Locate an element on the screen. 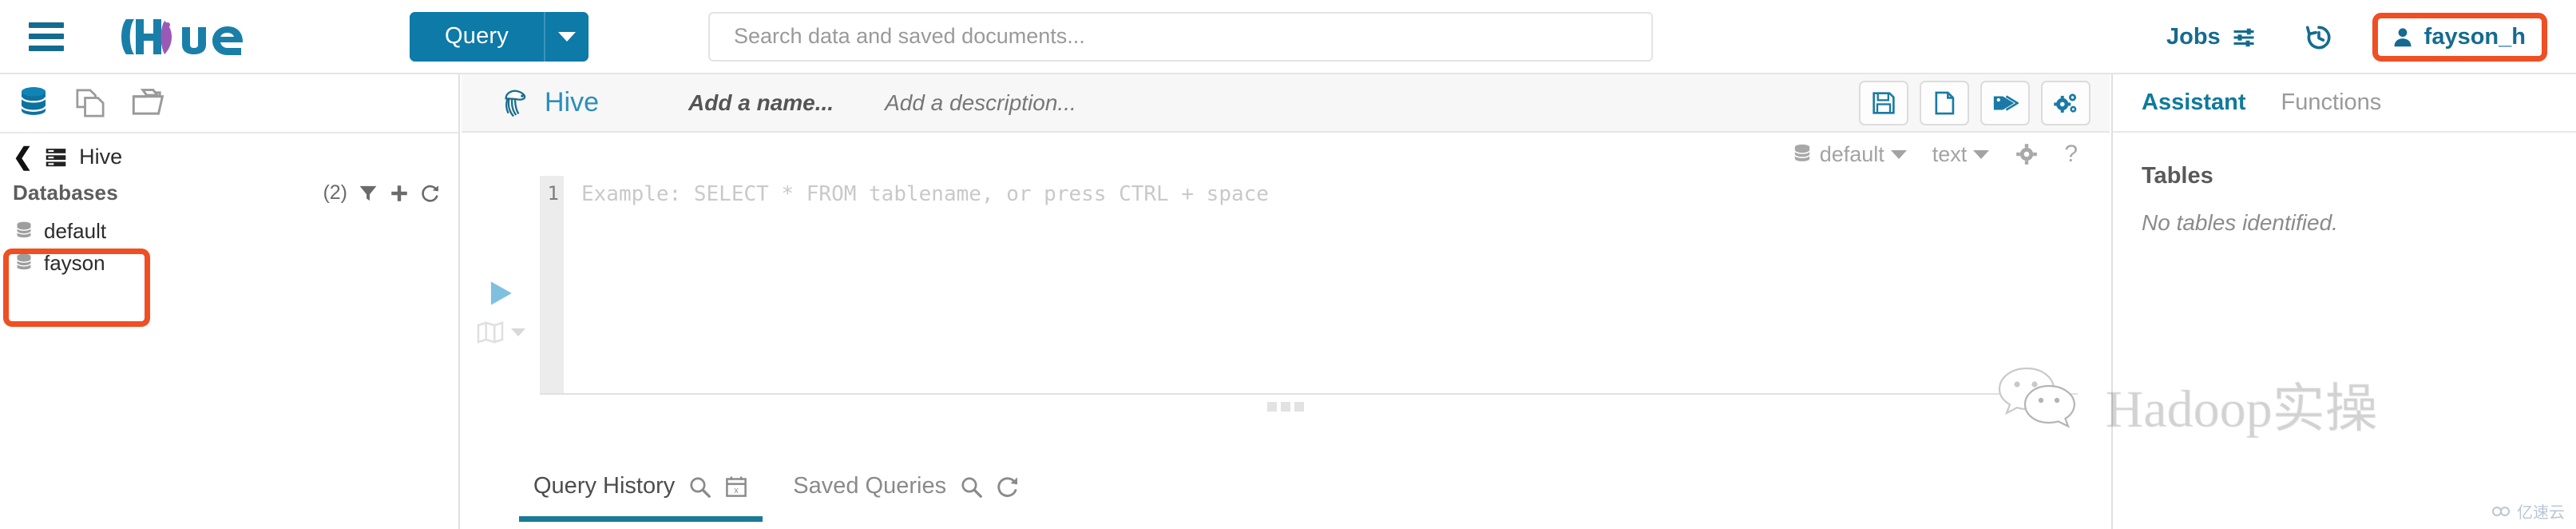  open-folder-icon is located at coordinates (148, 102).